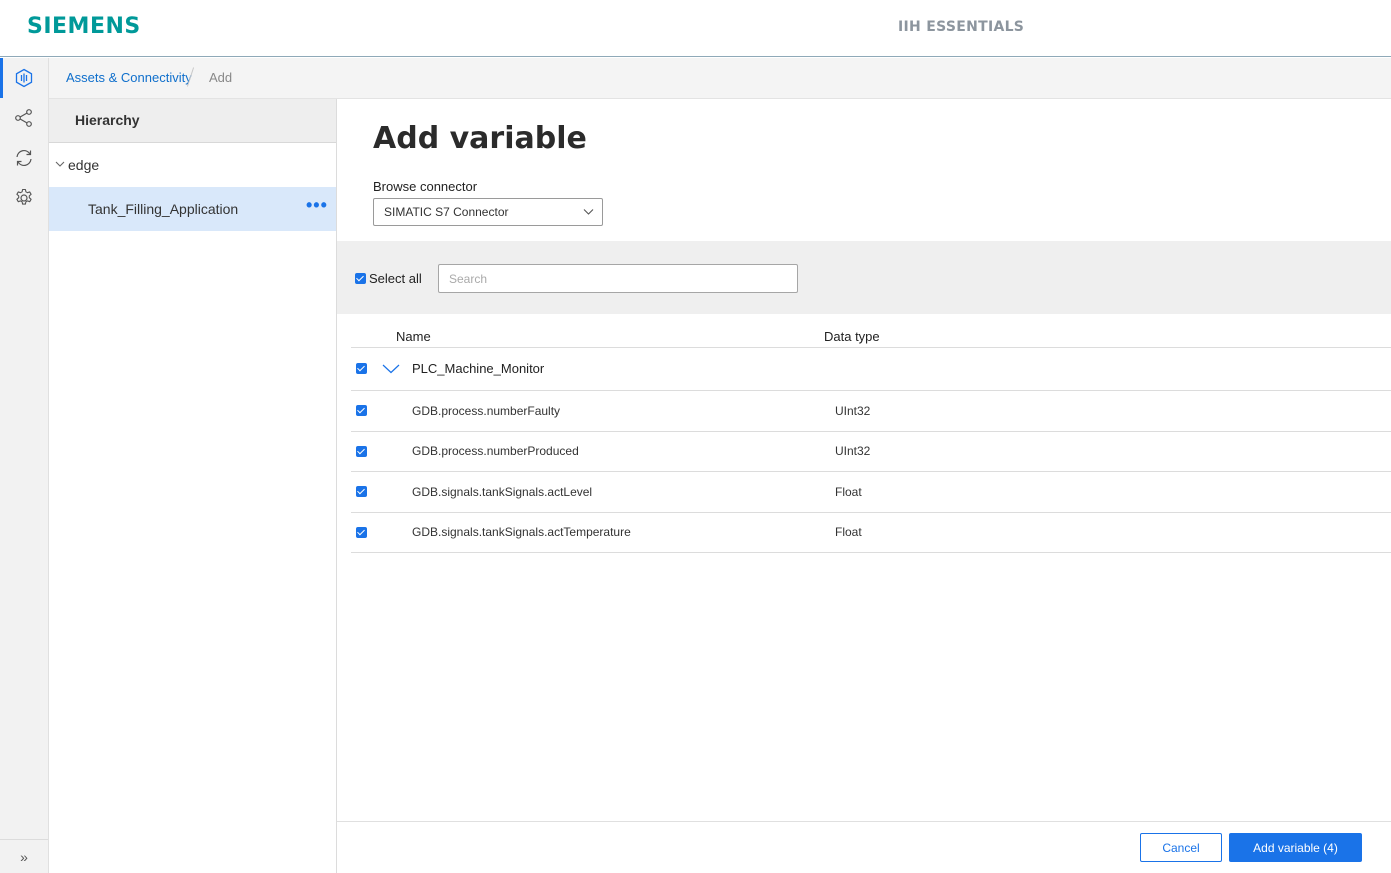 This screenshot has height=873, width=1391. What do you see at coordinates (24, 465) in the screenshot?
I see `icon-rail: »` at bounding box center [24, 465].